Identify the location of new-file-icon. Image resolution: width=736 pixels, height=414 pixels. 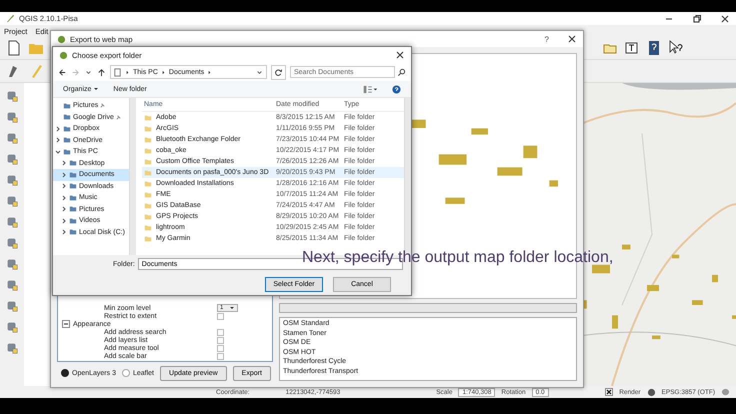
(14, 48).